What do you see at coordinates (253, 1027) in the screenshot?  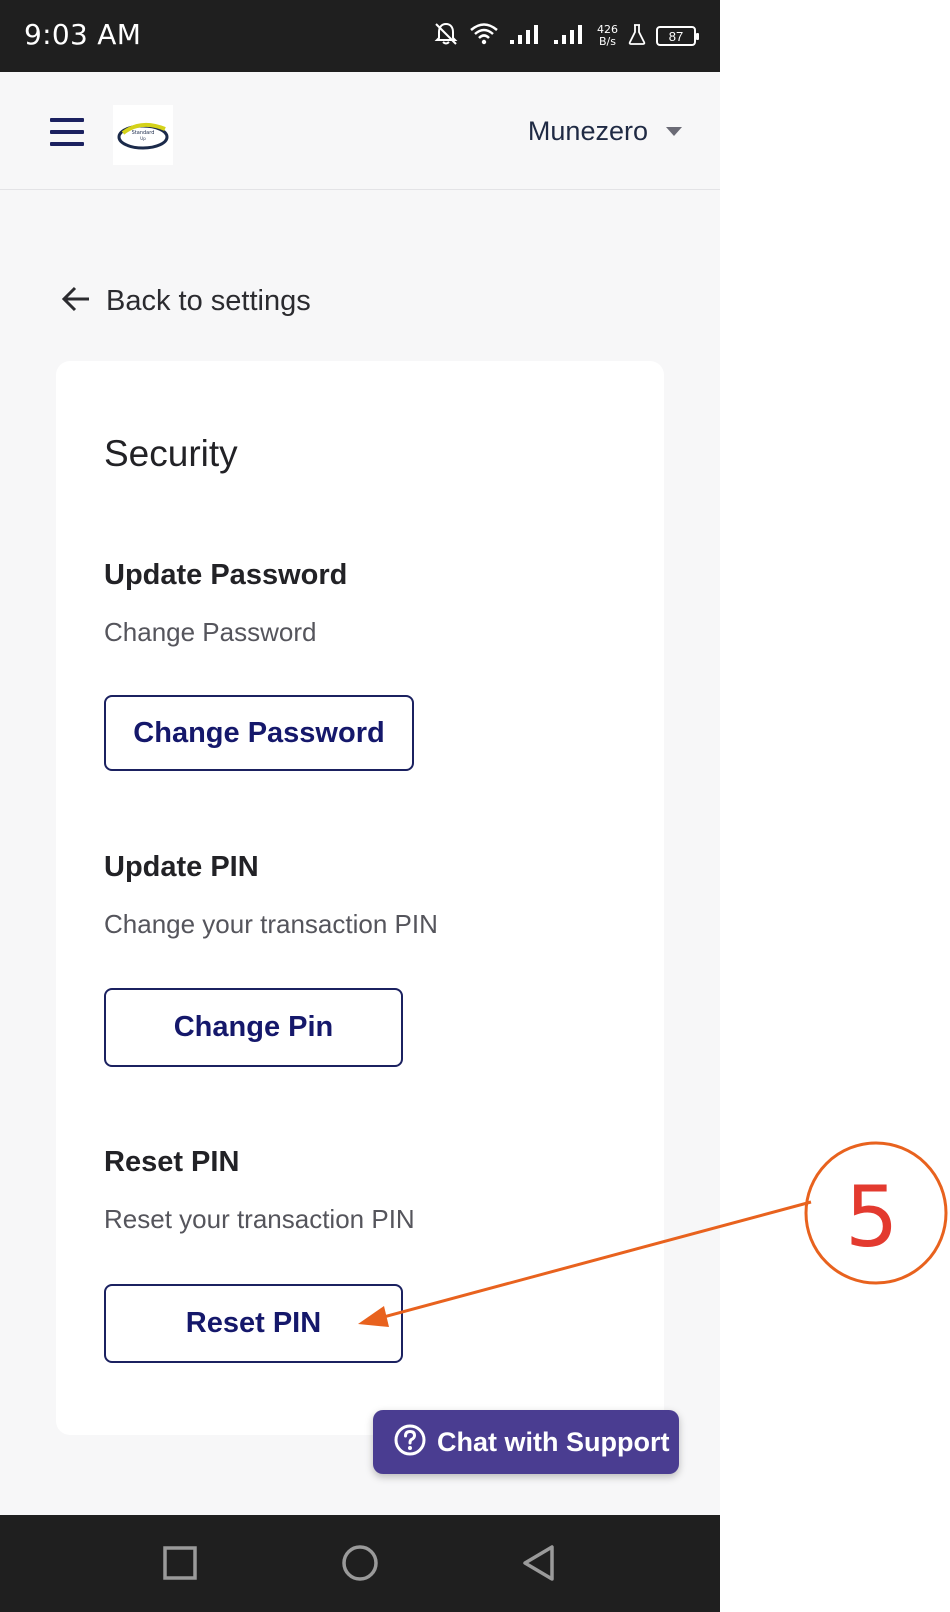 I see `change-pin-button: Change Pin` at bounding box center [253, 1027].